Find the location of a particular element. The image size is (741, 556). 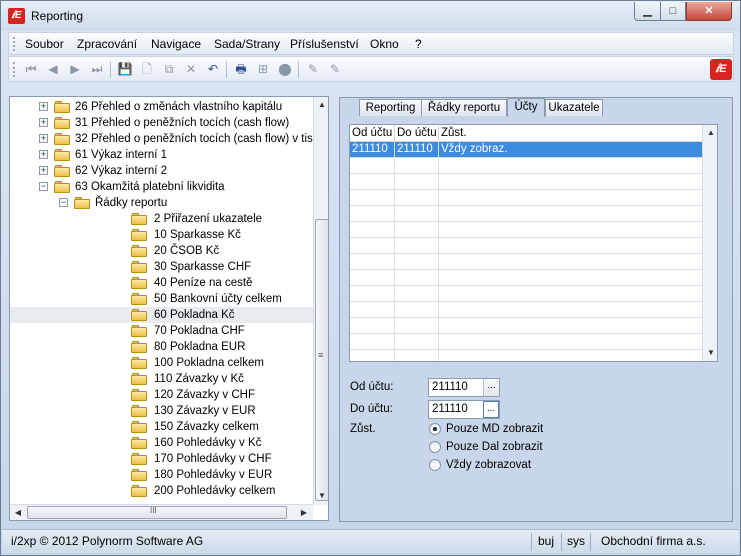

tree-item: 40 Peníze na cestě is located at coordinates (161, 283).